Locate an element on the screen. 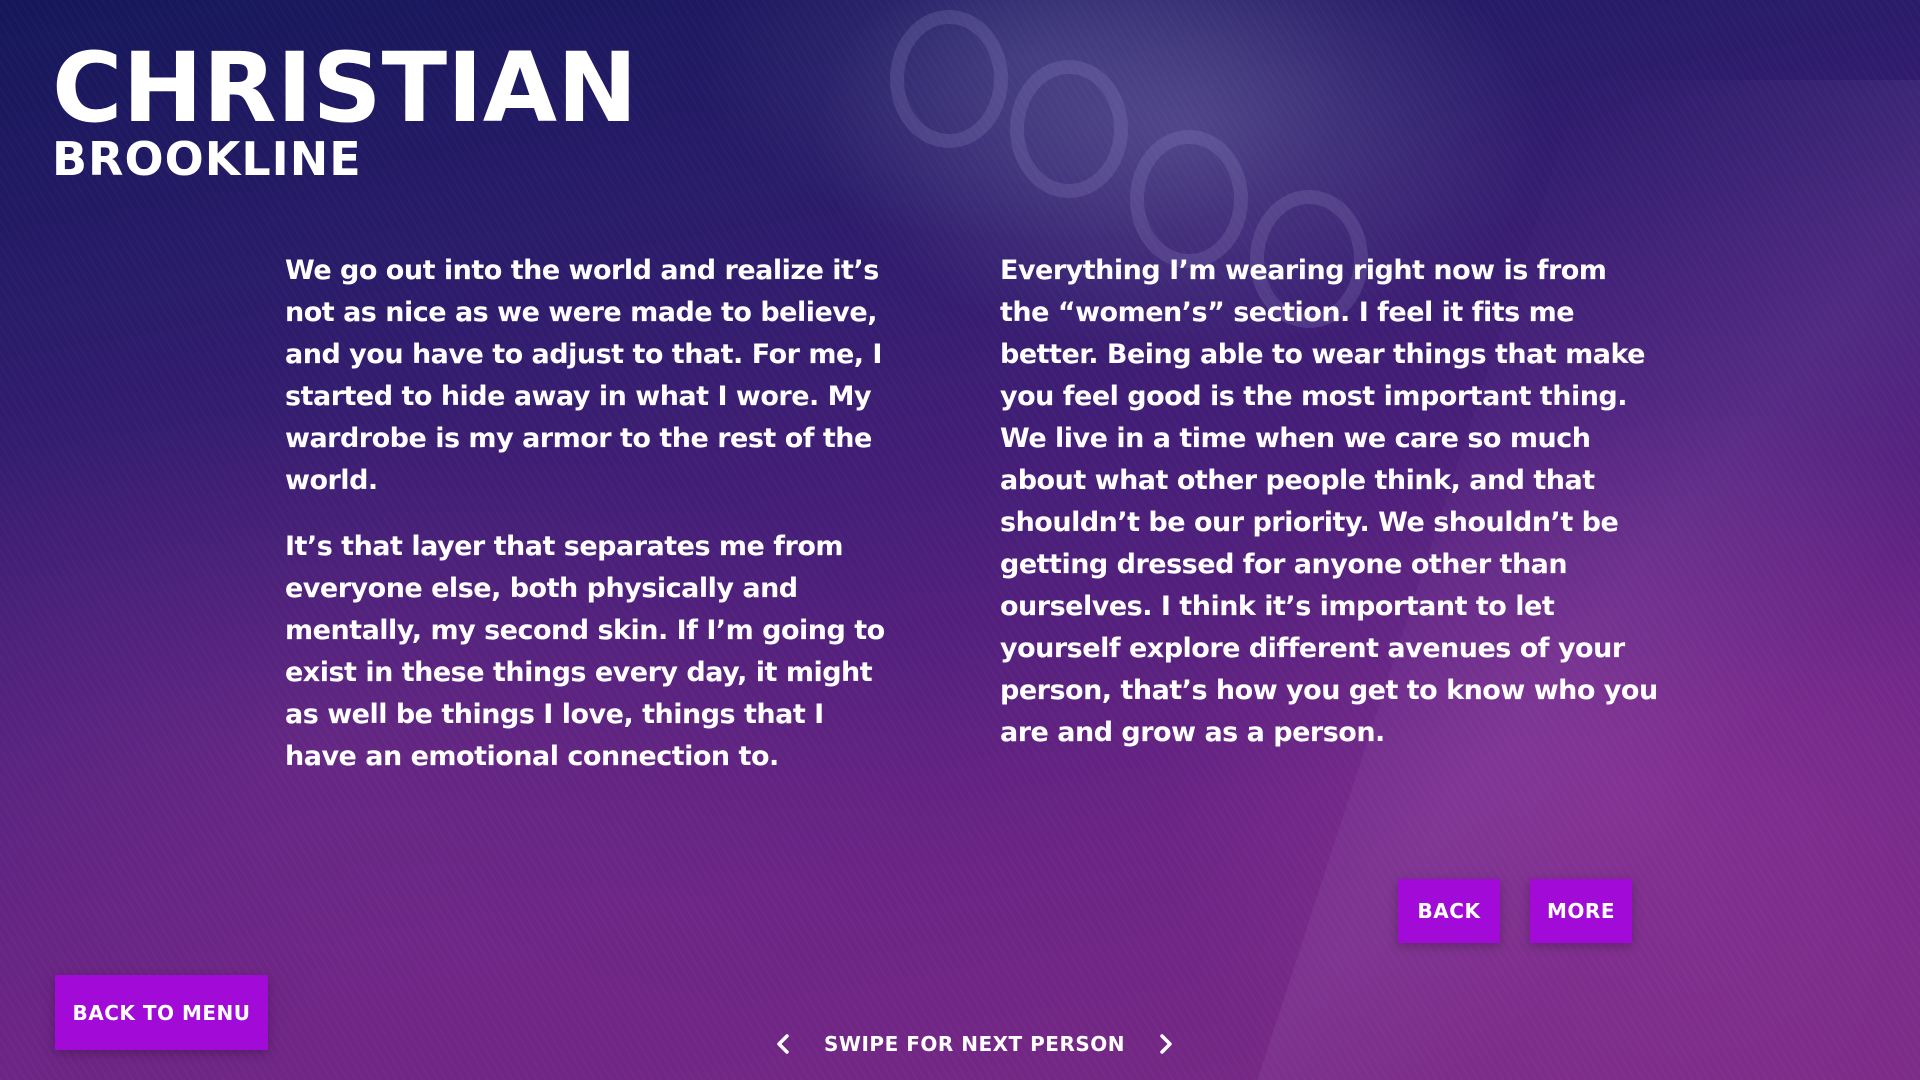  more-button: MORE is located at coordinates (1581, 911).